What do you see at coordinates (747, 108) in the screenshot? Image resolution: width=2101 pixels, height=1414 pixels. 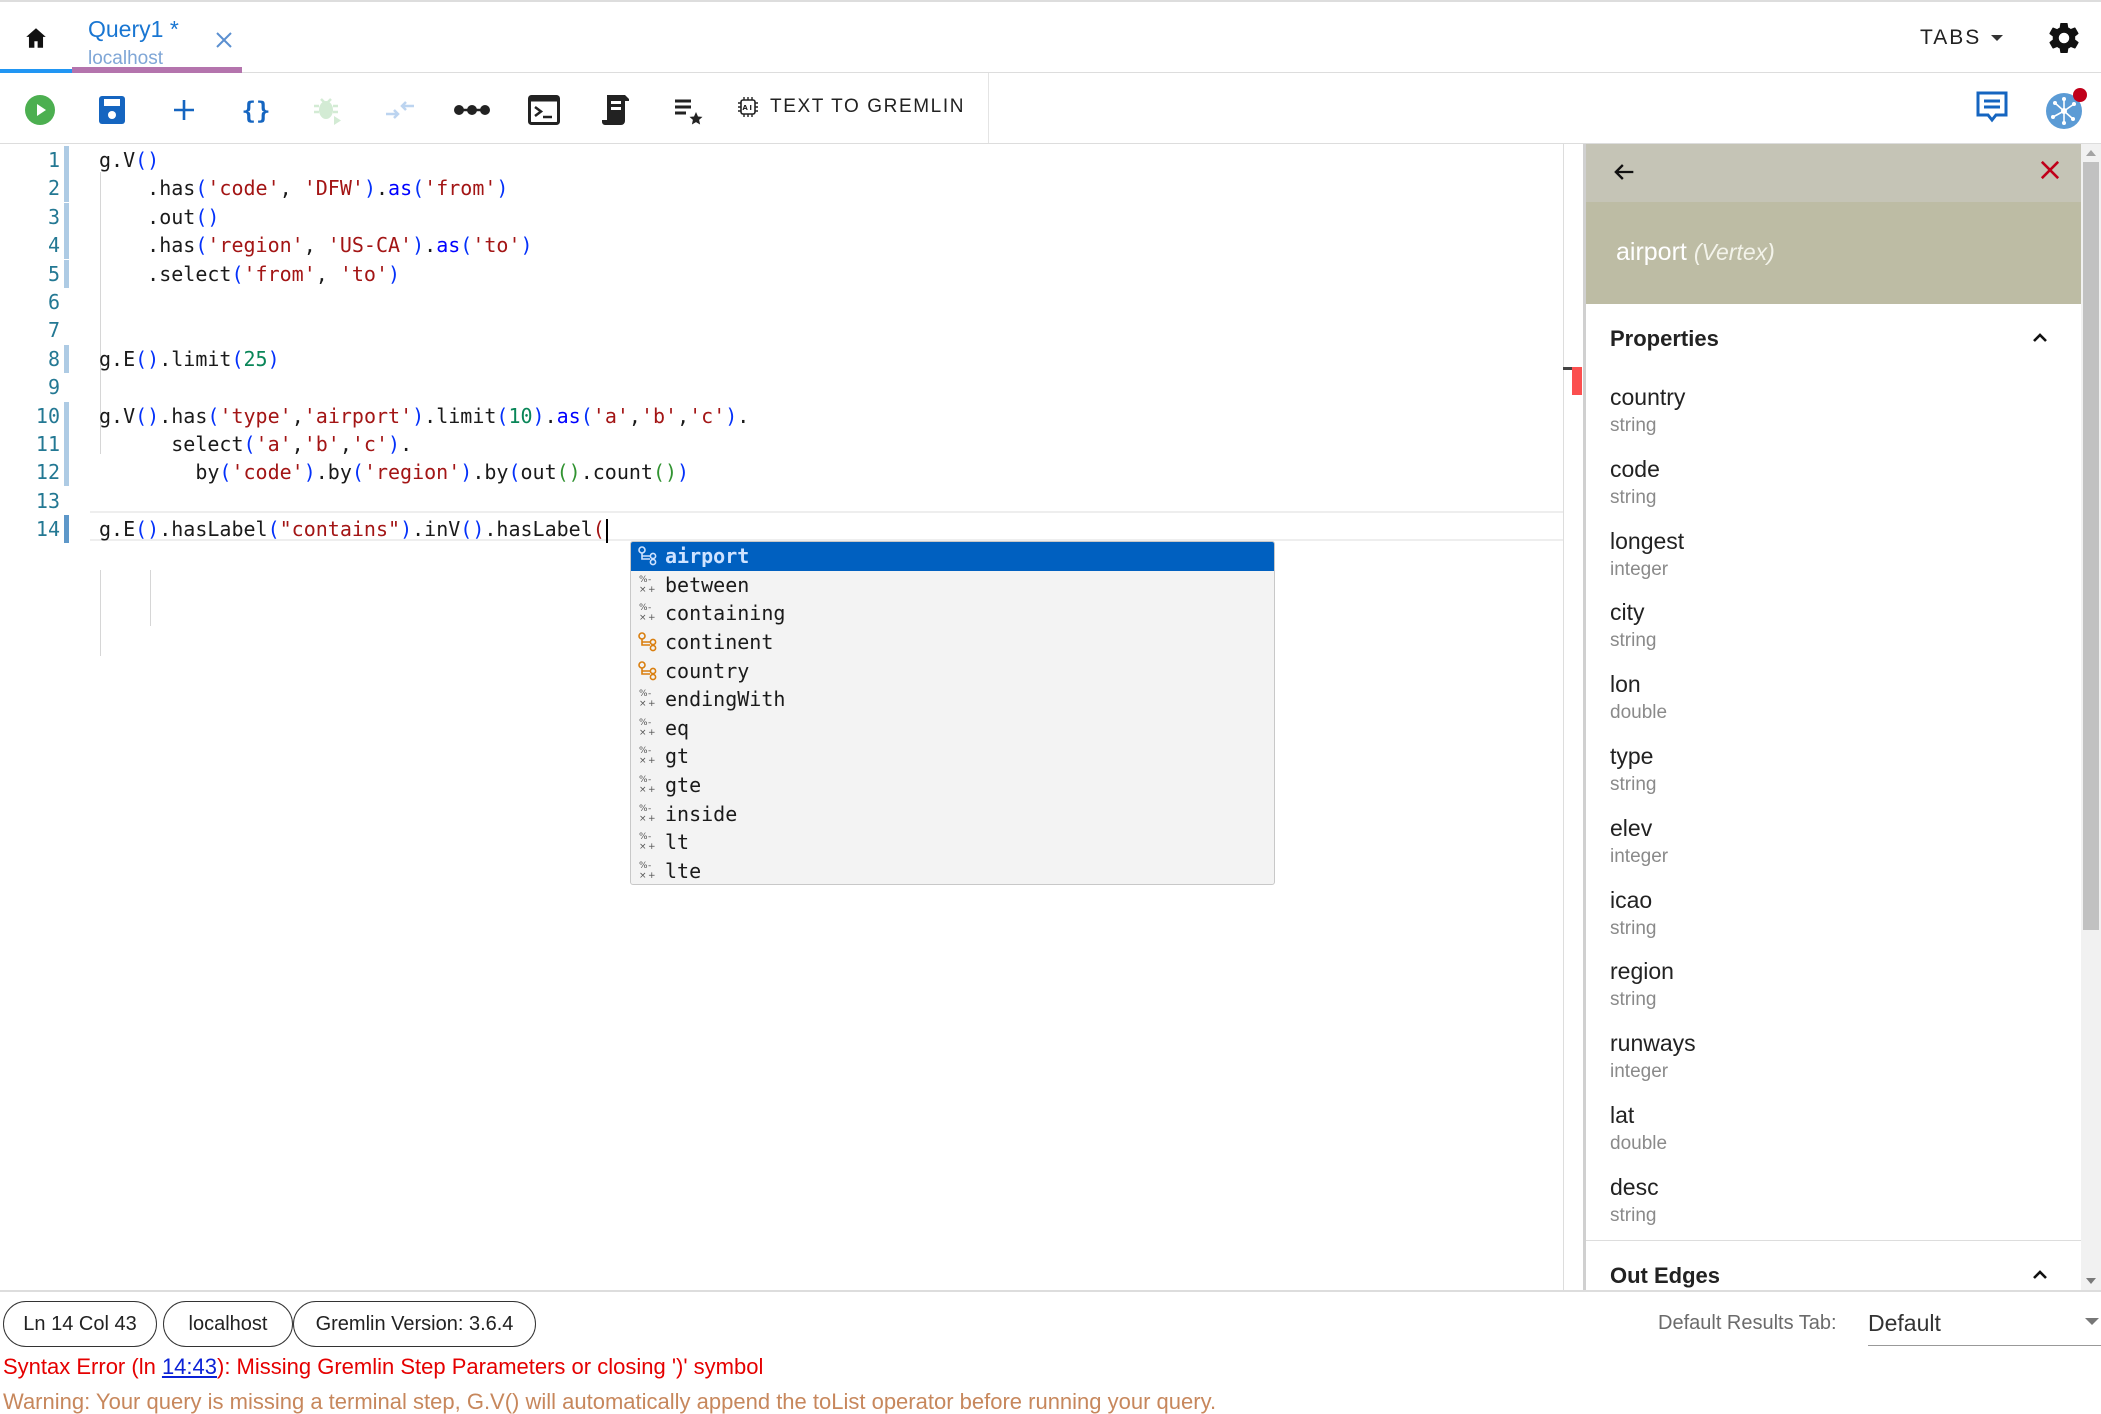 I see `svg-text: AI` at bounding box center [747, 108].